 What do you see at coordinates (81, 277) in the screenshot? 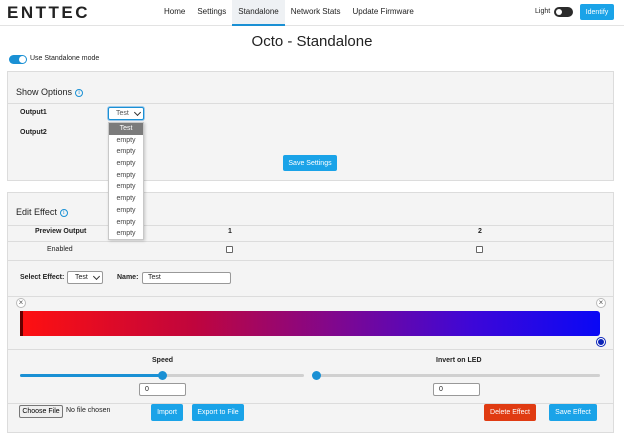
I see `select-effect-value: Test` at bounding box center [81, 277].